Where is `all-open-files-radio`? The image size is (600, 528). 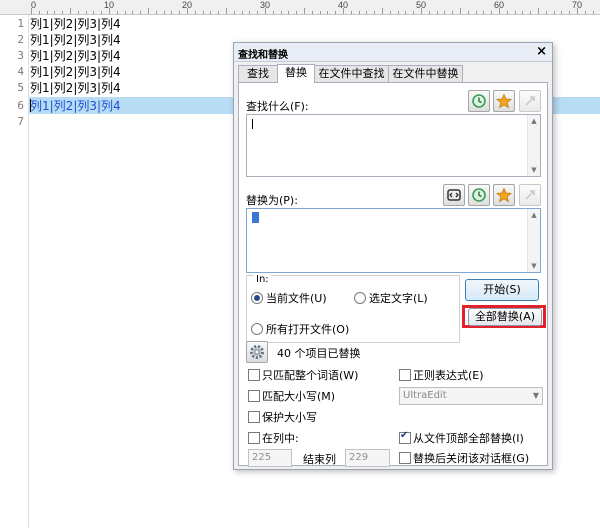 all-open-files-radio is located at coordinates (257, 329).